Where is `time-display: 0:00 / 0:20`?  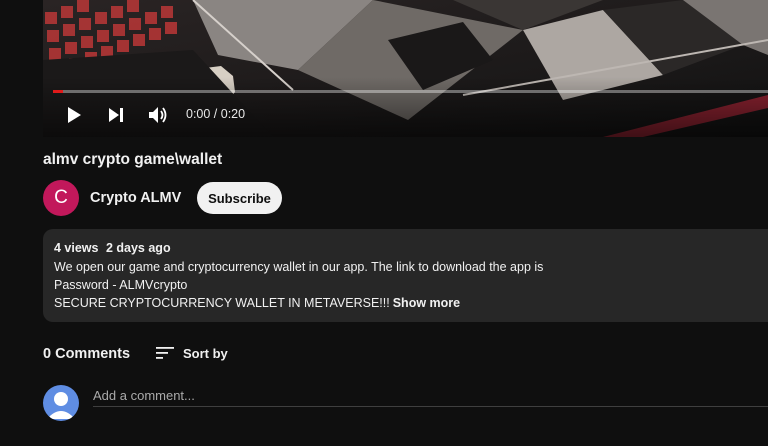
time-display: 0:00 / 0:20 is located at coordinates (216, 114).